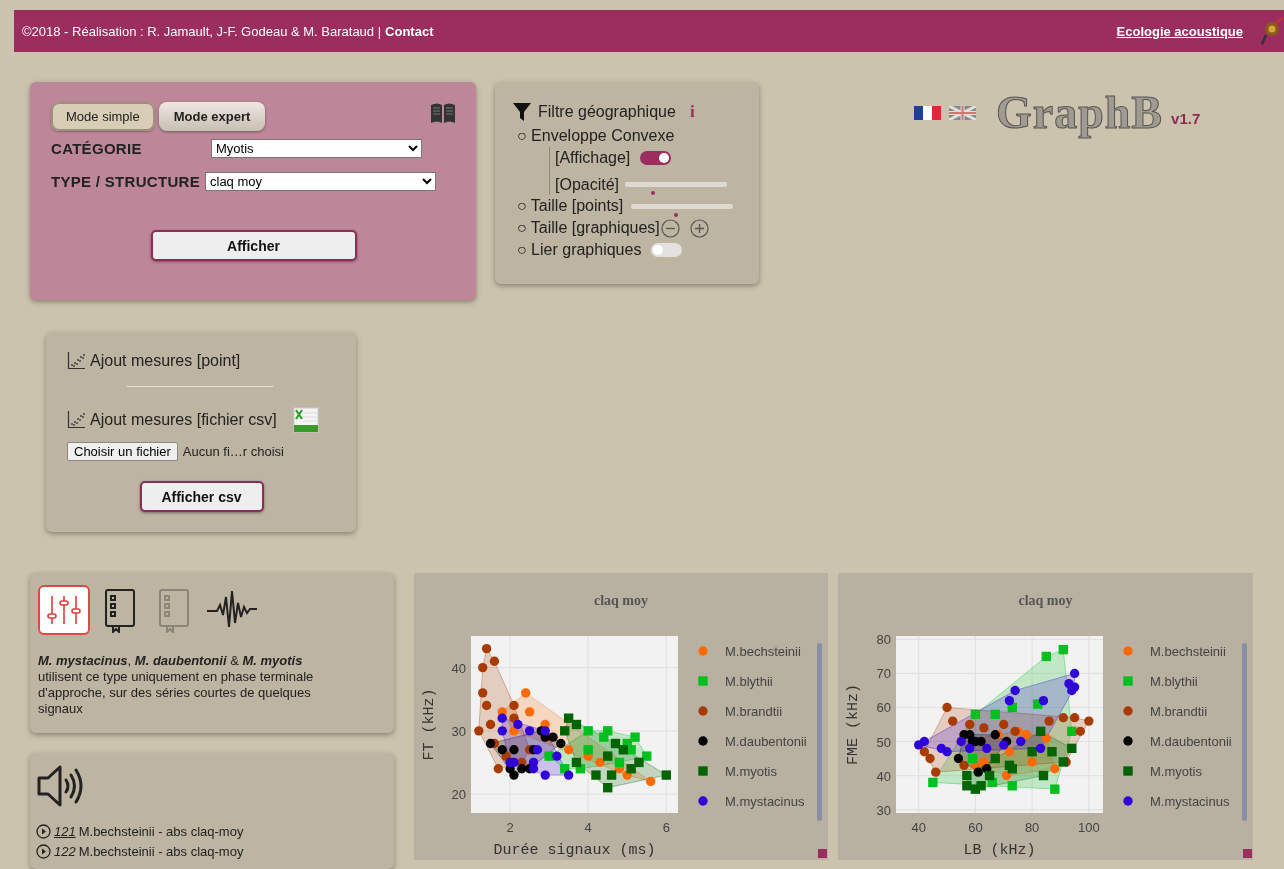  What do you see at coordinates (443, 113) in the screenshot?
I see `book-icon` at bounding box center [443, 113].